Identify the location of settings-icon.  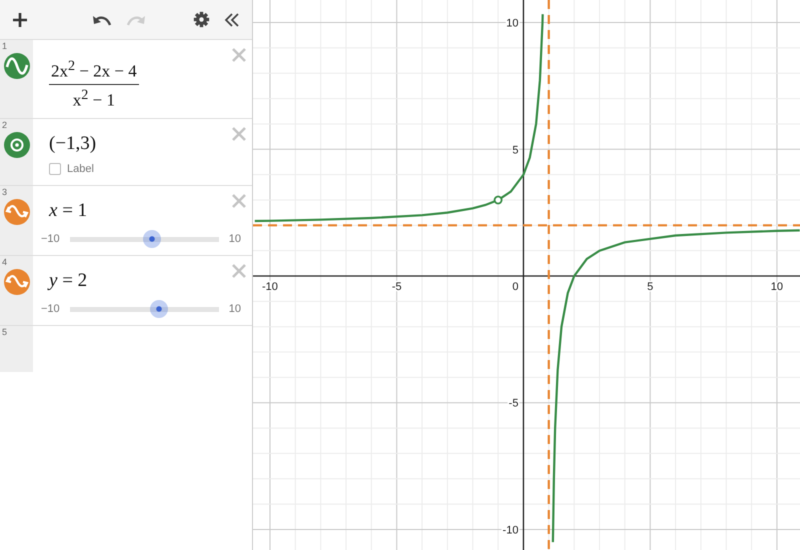
(201, 19).